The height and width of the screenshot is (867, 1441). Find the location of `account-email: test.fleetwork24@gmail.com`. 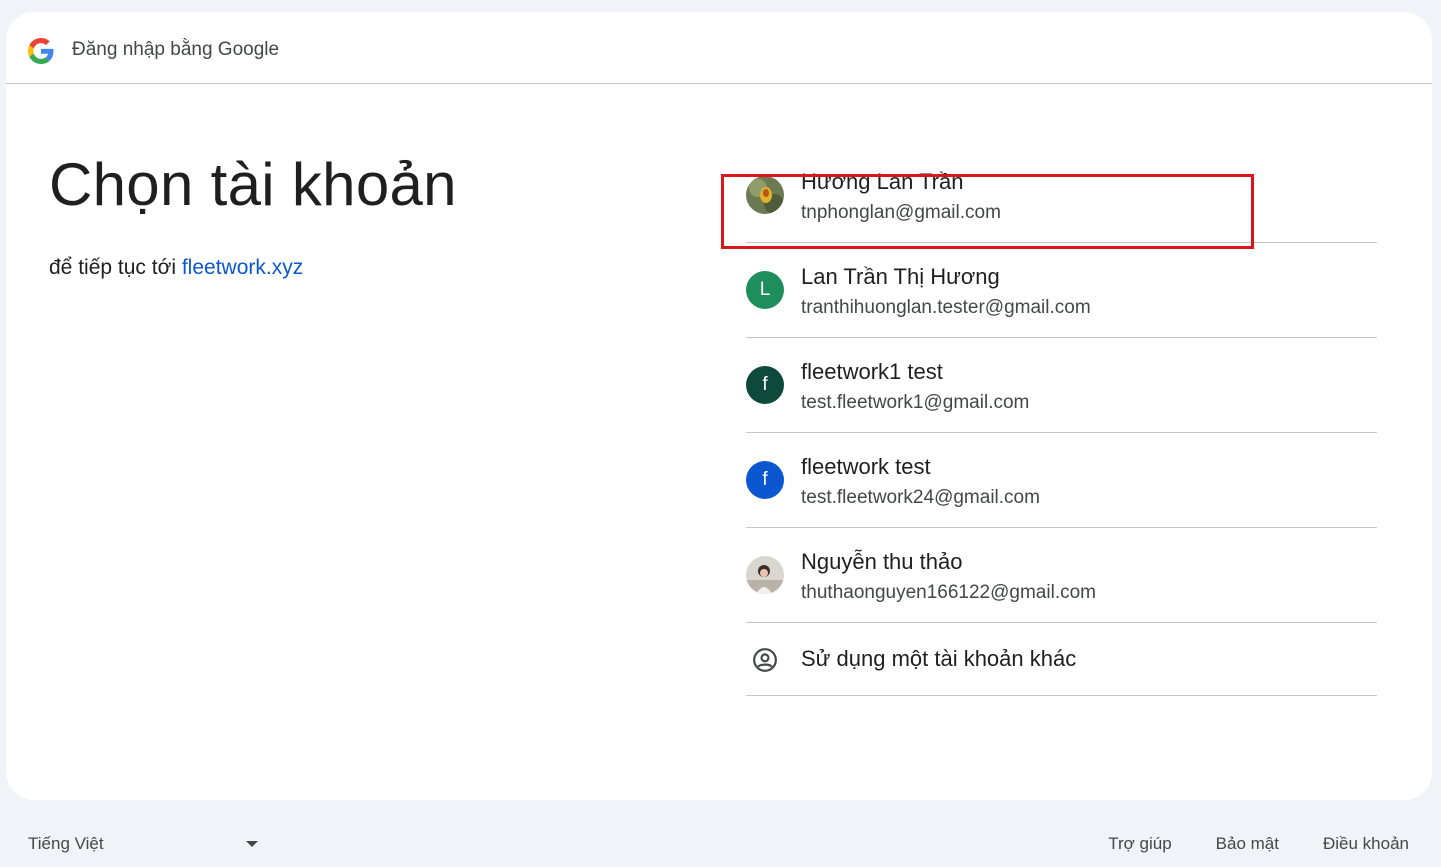

account-email: test.fleetwork24@gmail.com is located at coordinates (920, 497).